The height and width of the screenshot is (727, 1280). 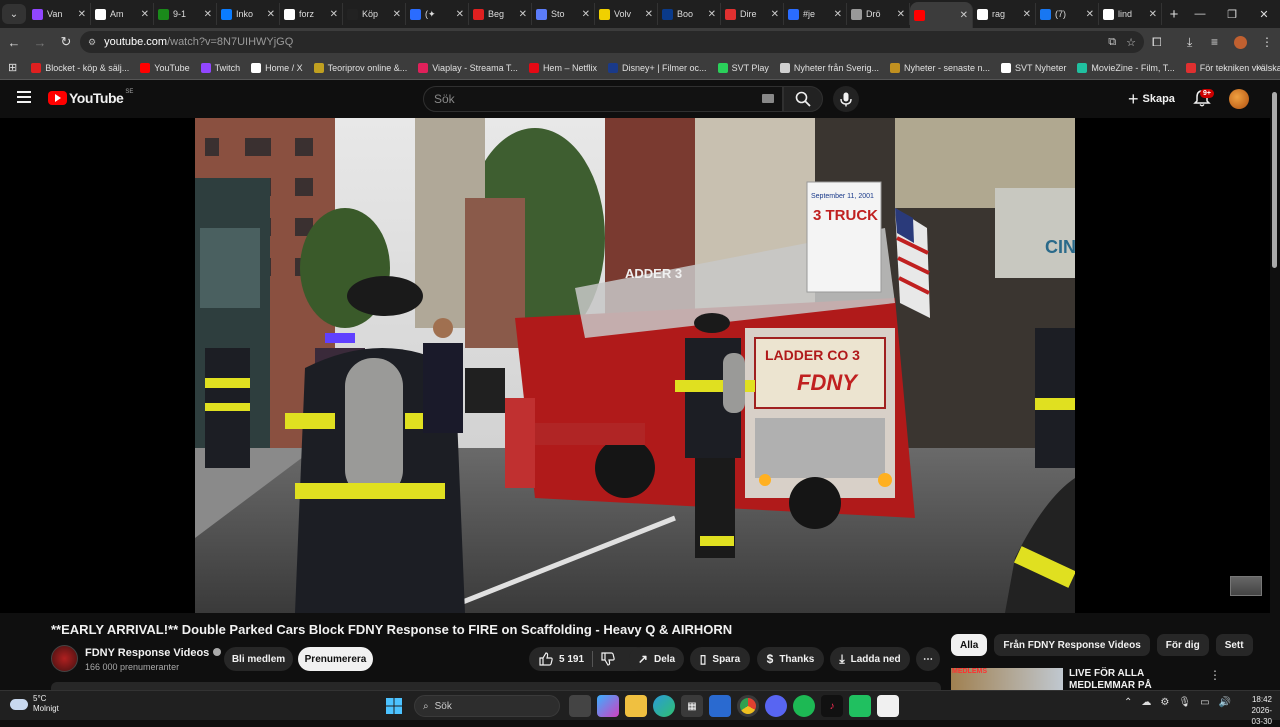 I want to click on create-button: + Skapa, so click(x=1151, y=99).